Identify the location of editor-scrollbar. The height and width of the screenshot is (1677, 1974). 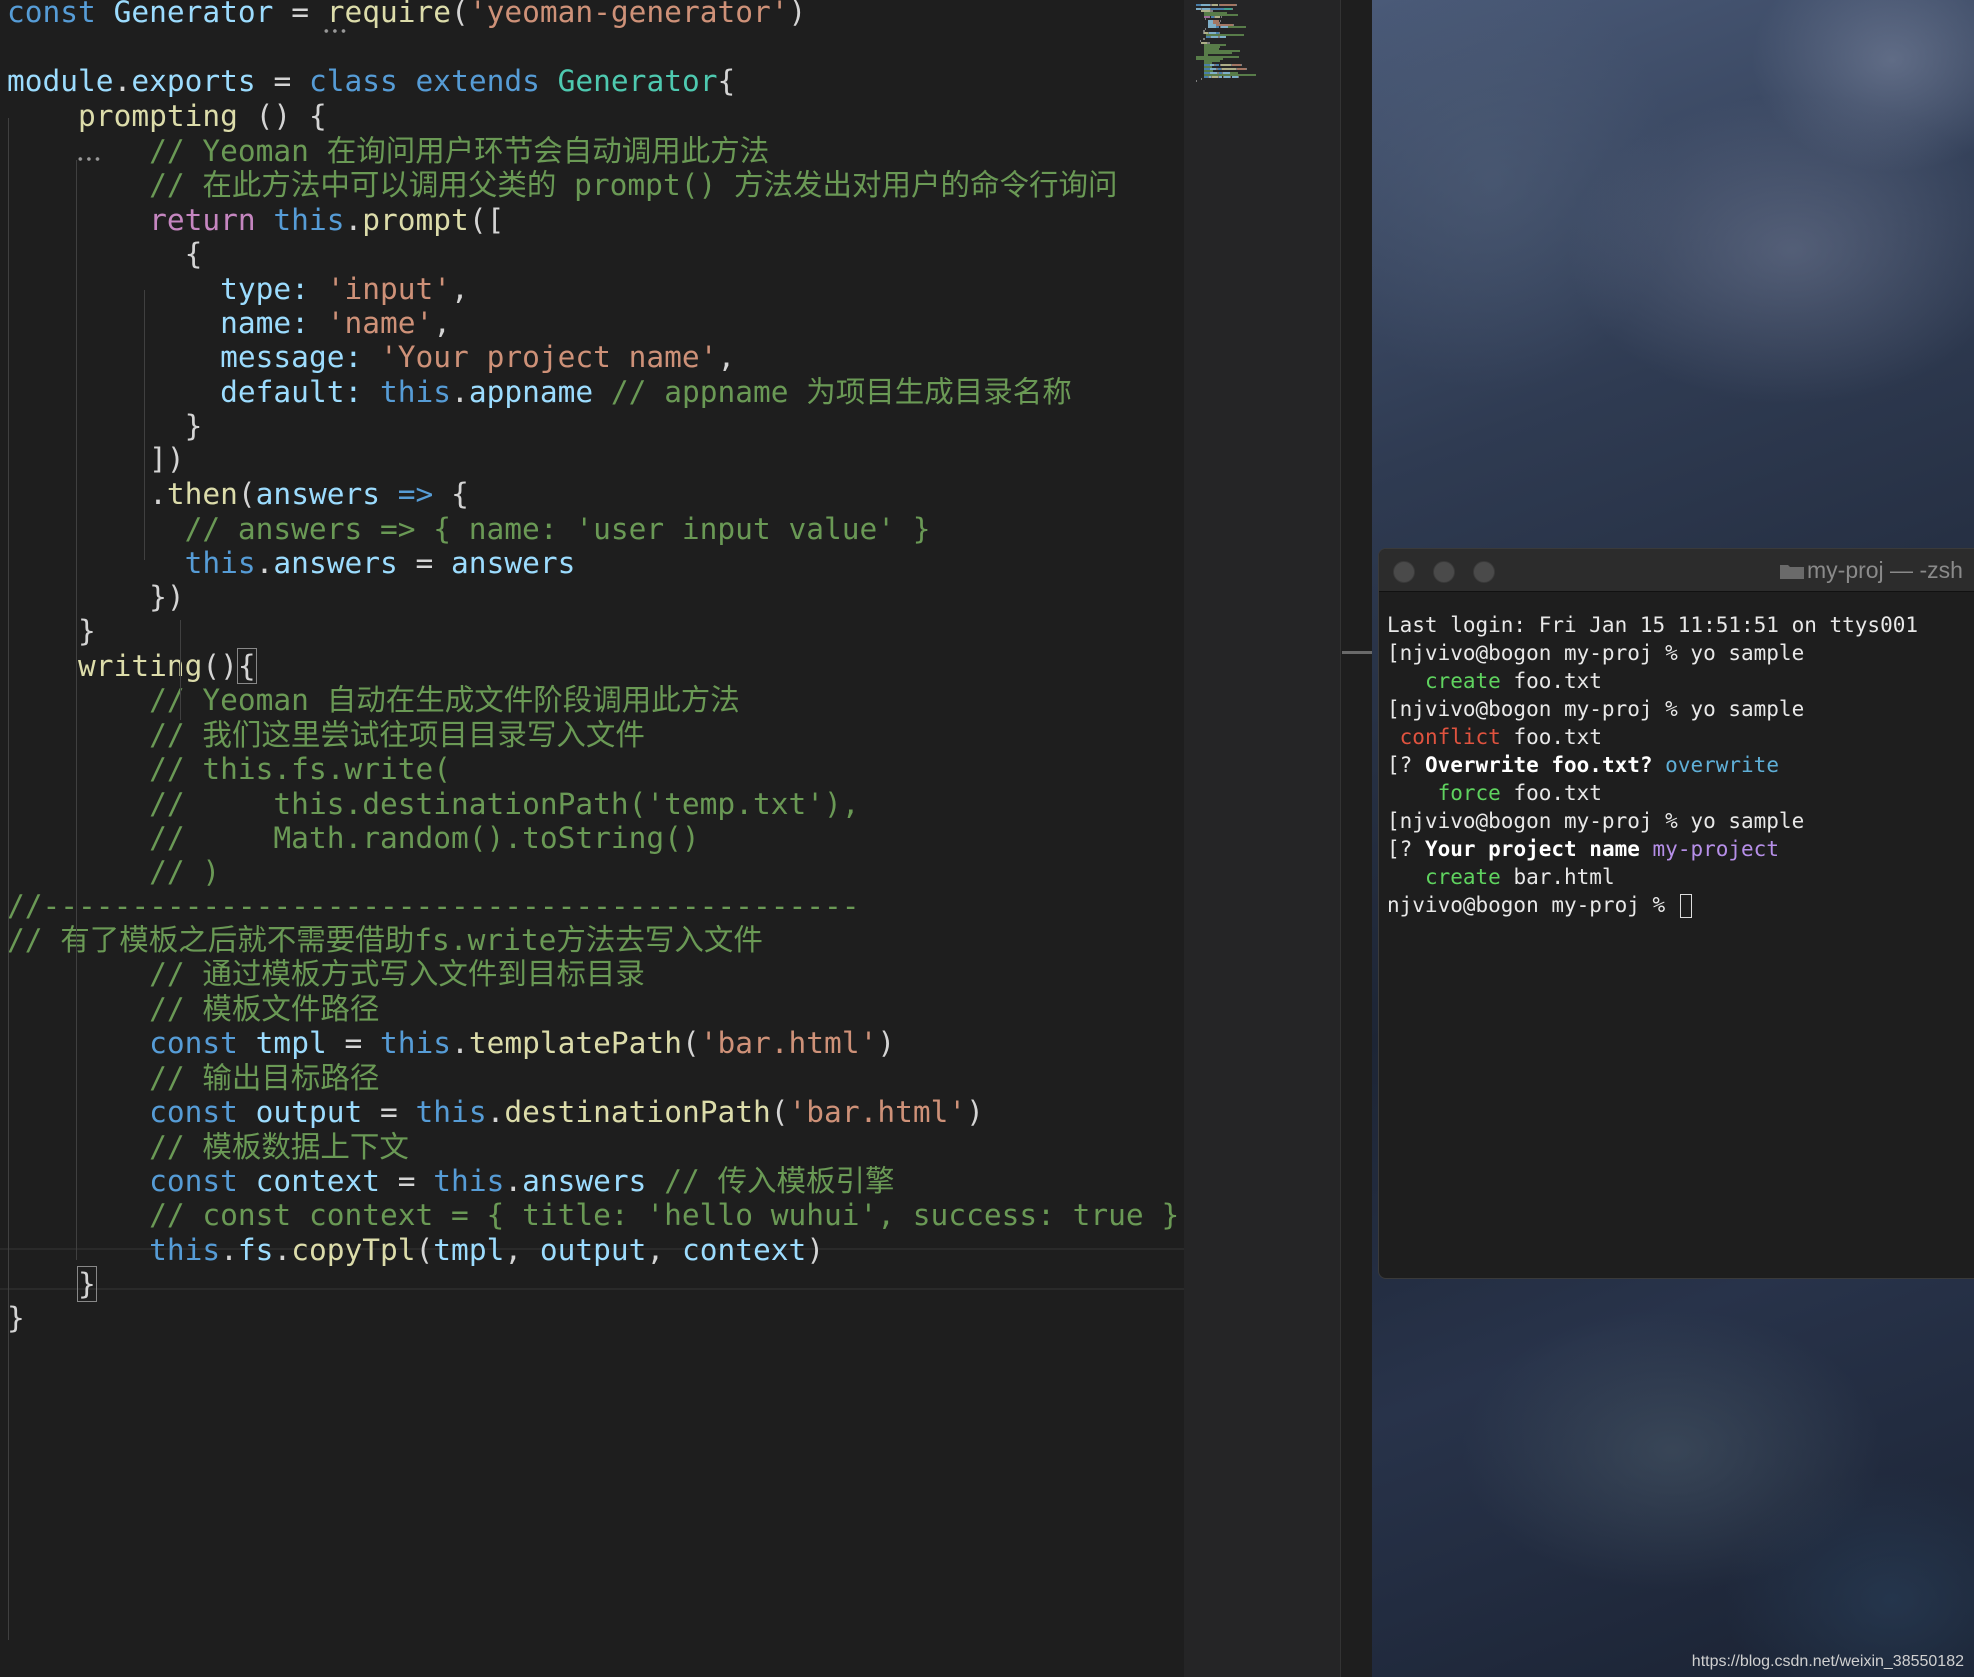
(1356, 838).